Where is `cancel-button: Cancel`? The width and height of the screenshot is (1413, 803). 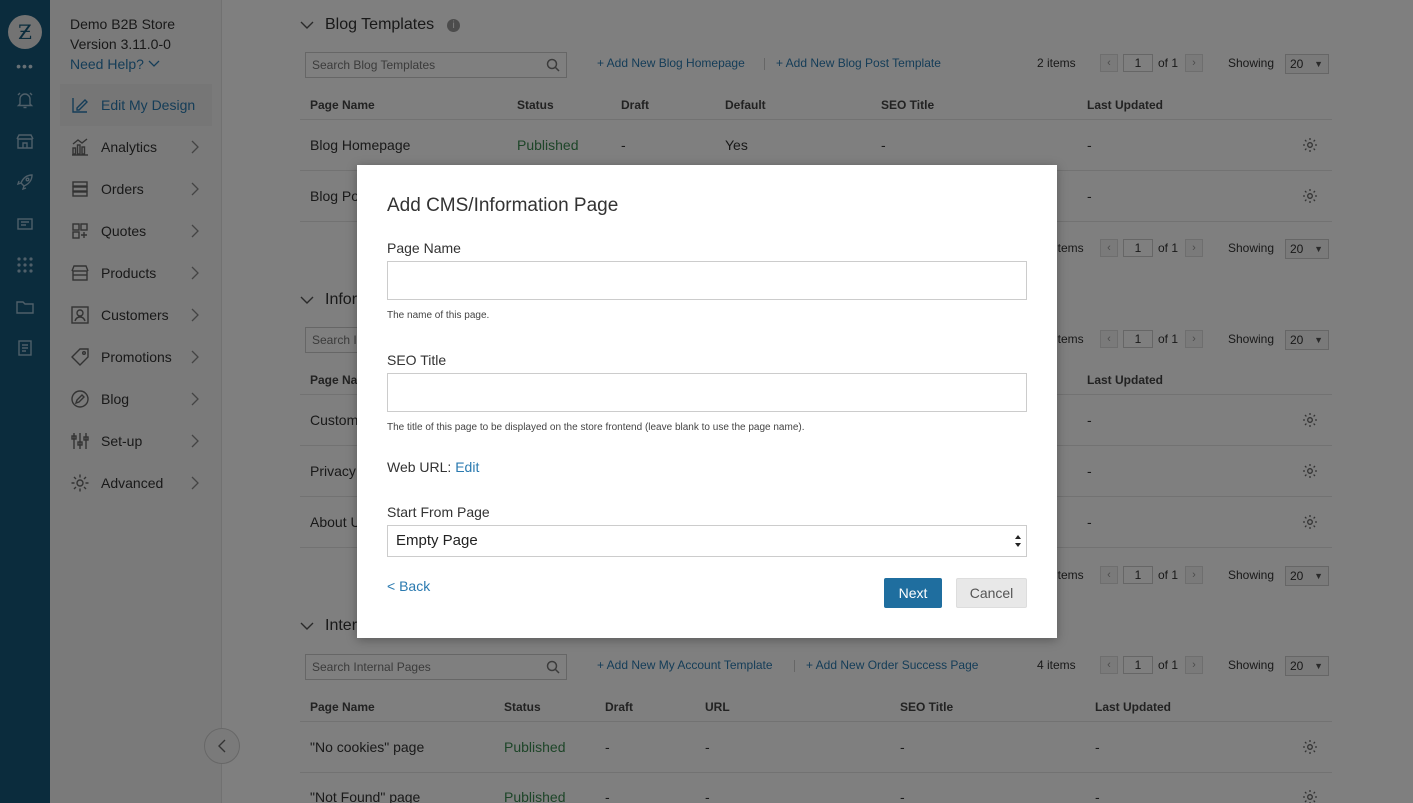 cancel-button: Cancel is located at coordinates (991, 593).